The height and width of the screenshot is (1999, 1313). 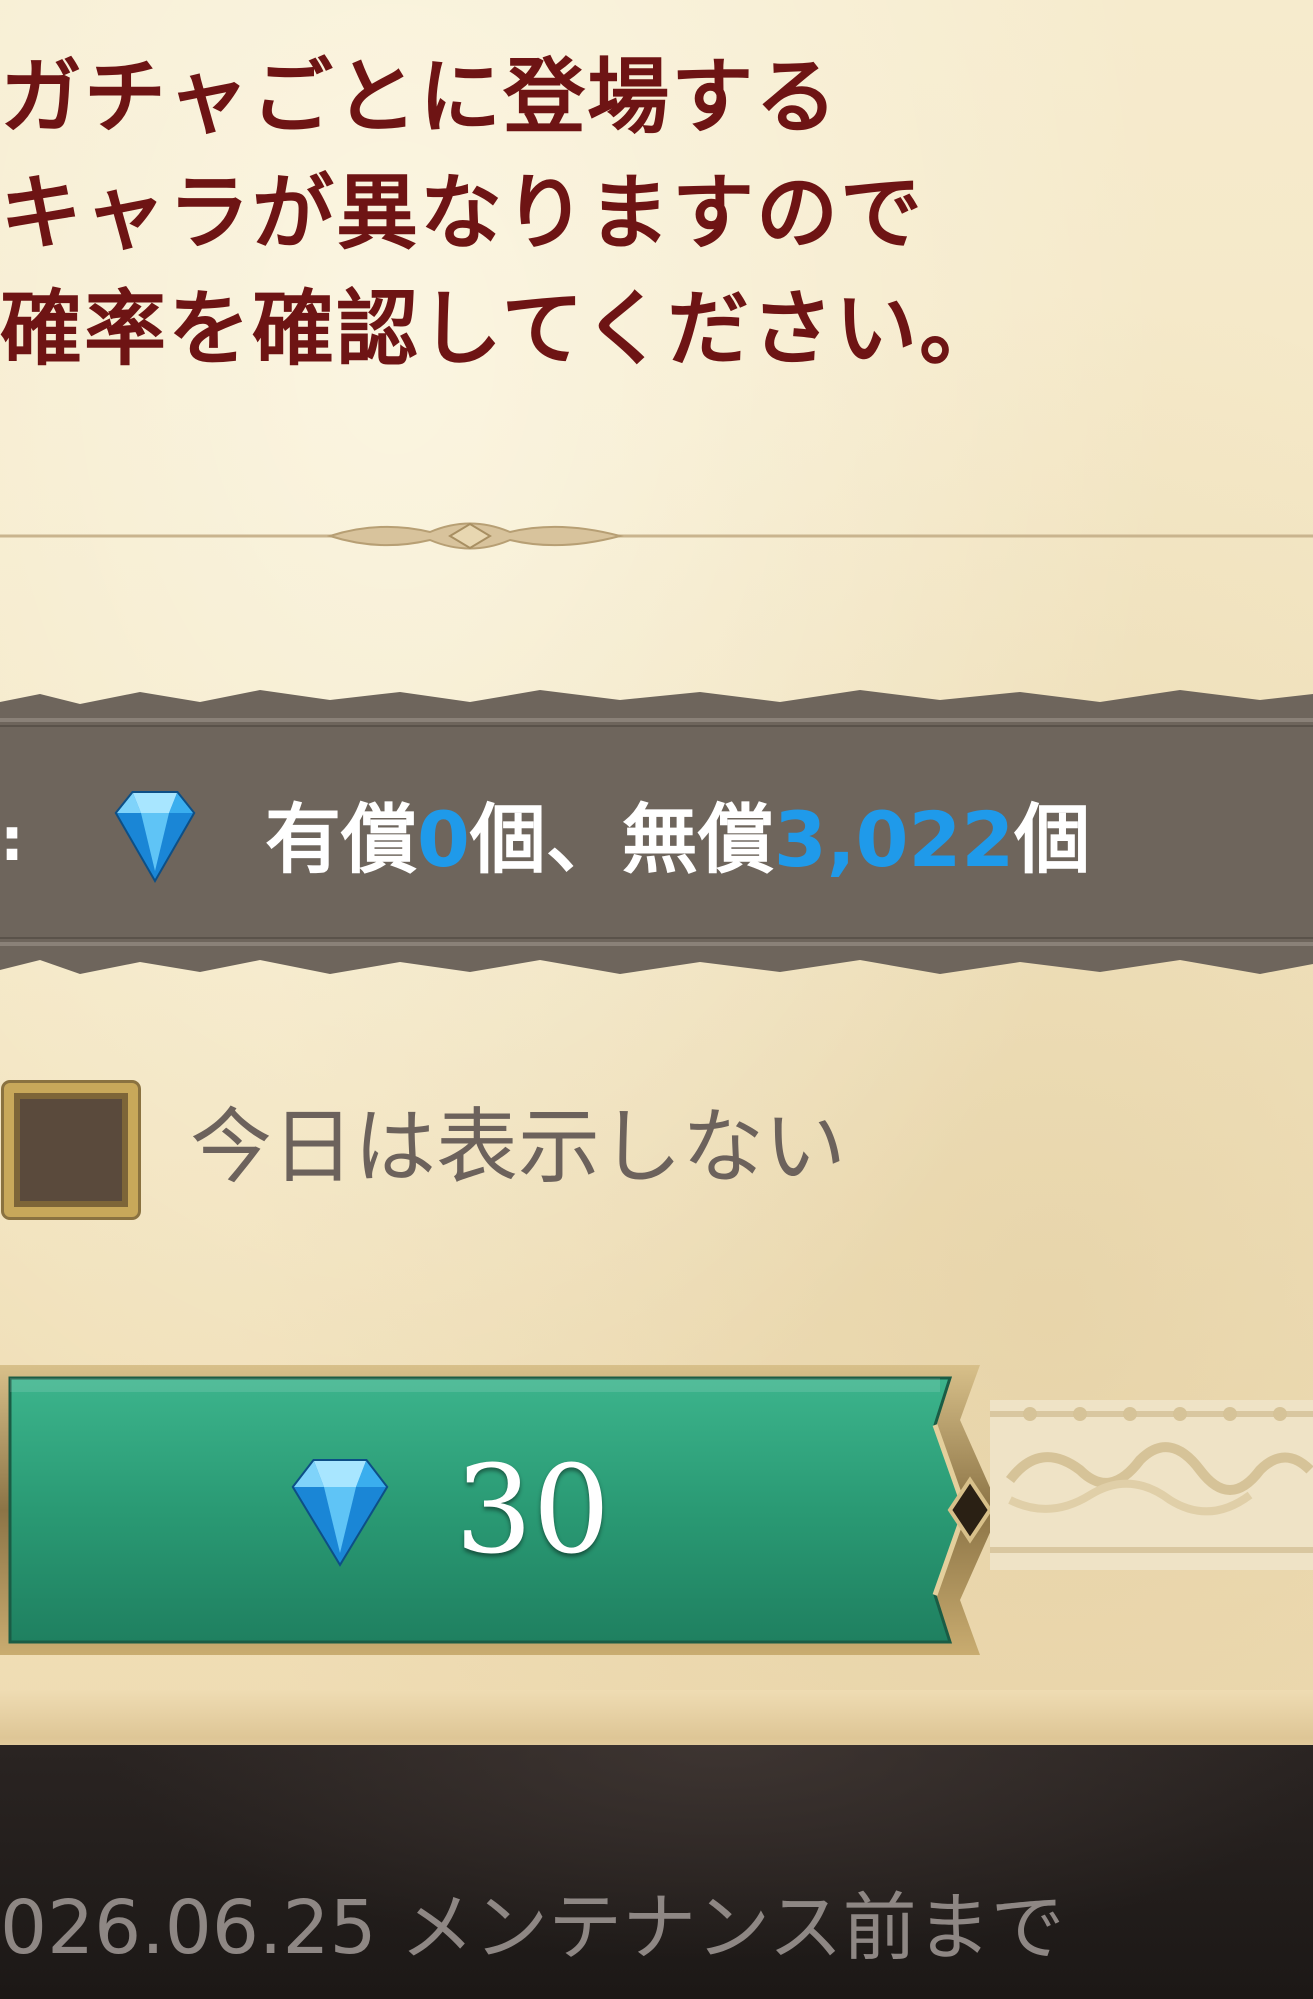 What do you see at coordinates (462, 213) in the screenshot?
I see `notice-line-2: キャラが異なりますので` at bounding box center [462, 213].